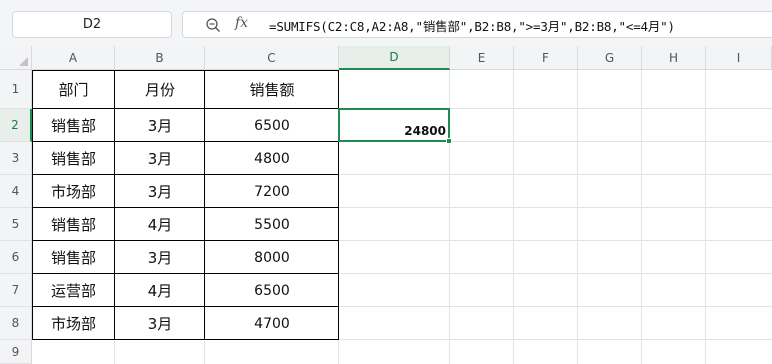 Image resolution: width=772 pixels, height=364 pixels. Describe the element at coordinates (394, 125) in the screenshot. I see `selection-outline` at that location.